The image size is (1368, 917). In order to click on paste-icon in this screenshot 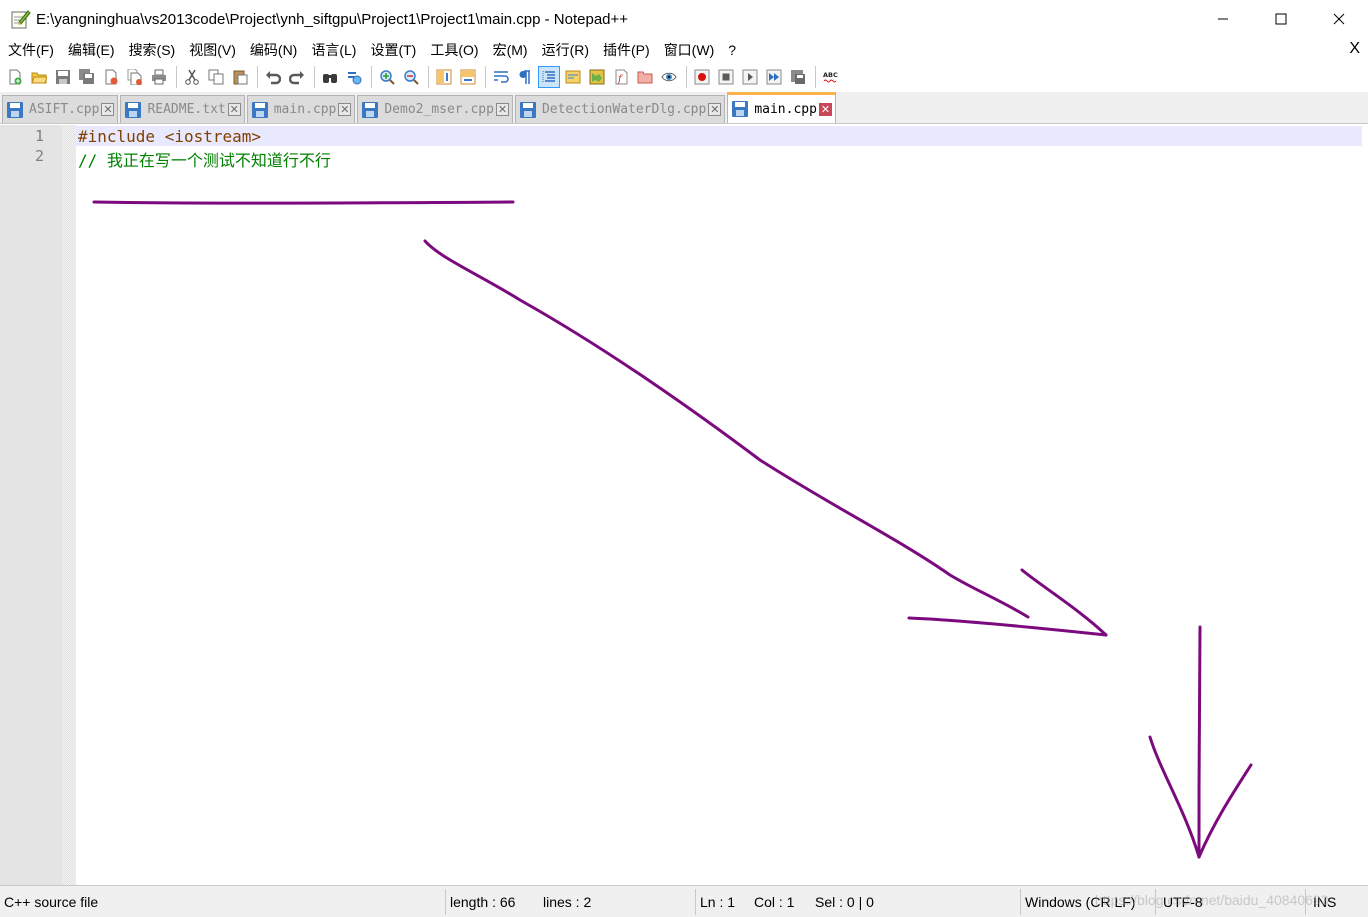, I will do `click(240, 77)`.